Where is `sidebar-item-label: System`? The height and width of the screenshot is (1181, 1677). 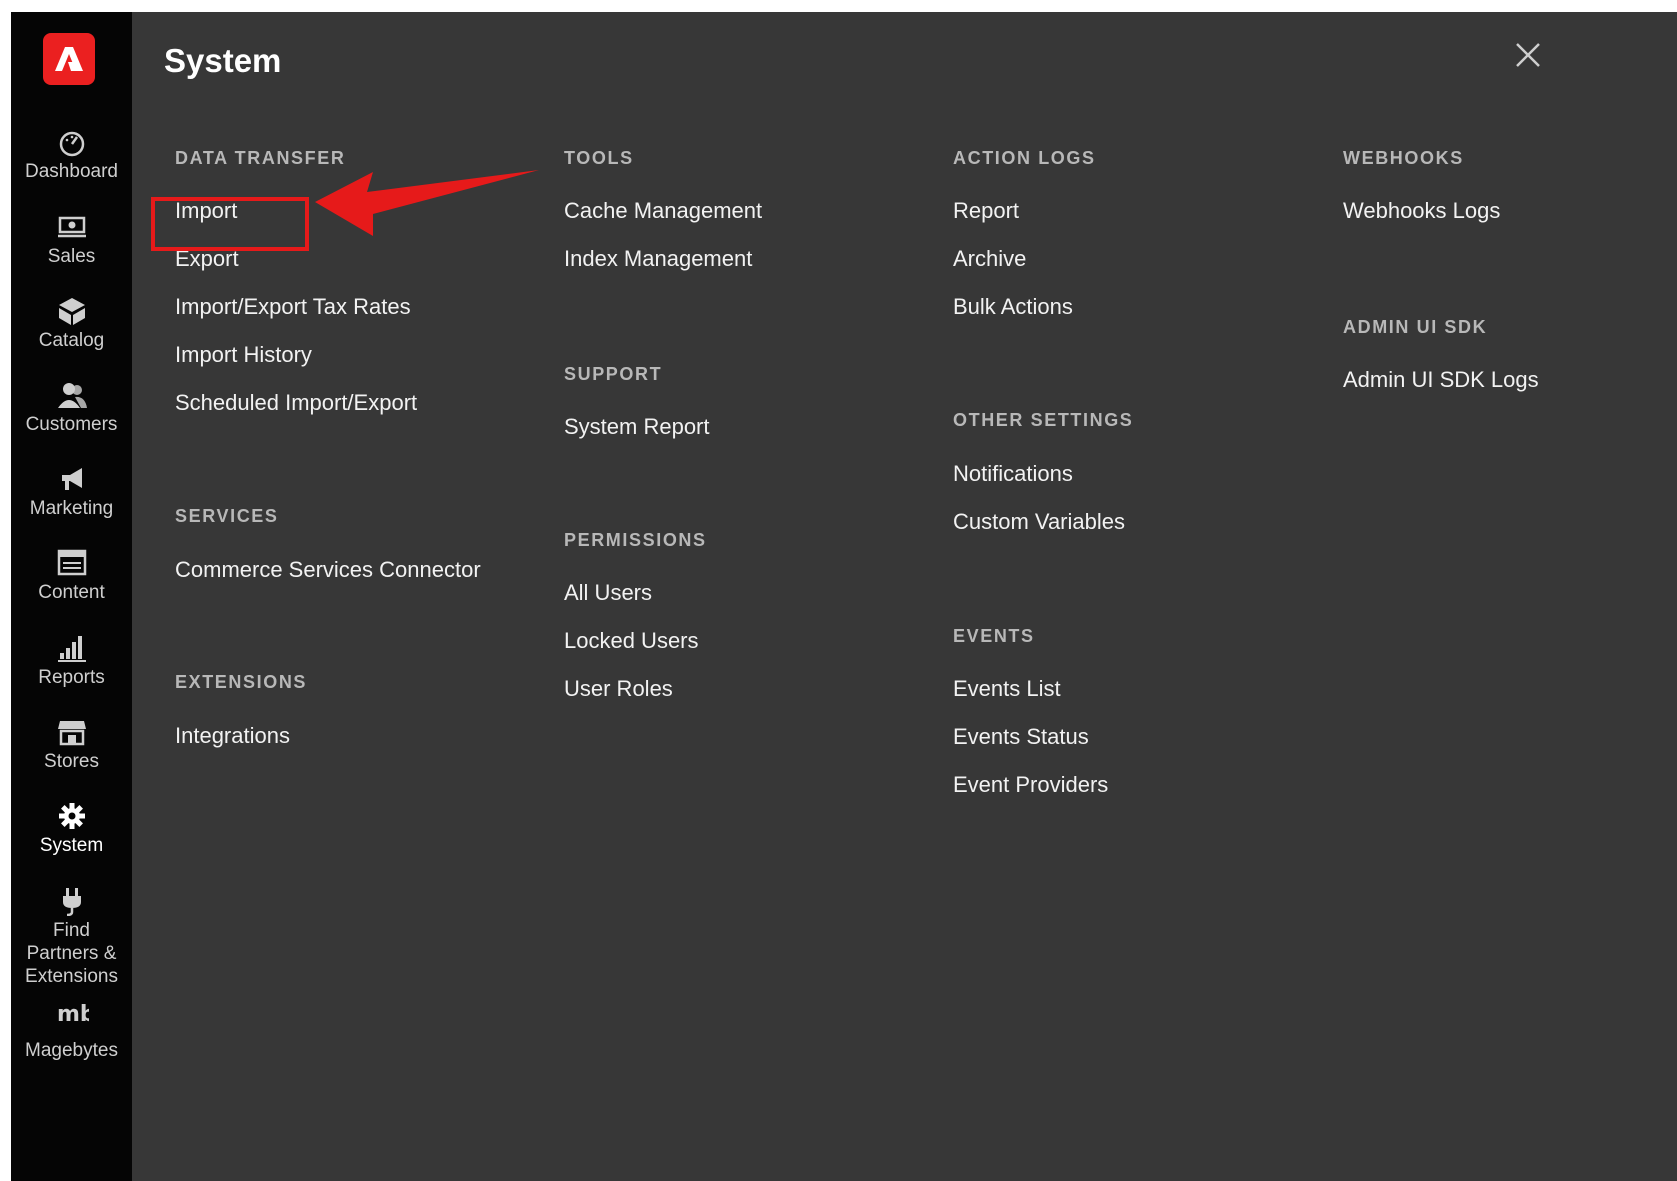 sidebar-item-label: System is located at coordinates (71, 845).